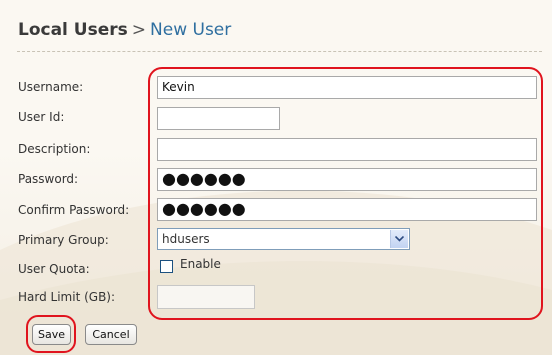 This screenshot has width=552, height=355. Describe the element at coordinates (41, 117) in the screenshot. I see `user-id-label: User Id:` at that location.